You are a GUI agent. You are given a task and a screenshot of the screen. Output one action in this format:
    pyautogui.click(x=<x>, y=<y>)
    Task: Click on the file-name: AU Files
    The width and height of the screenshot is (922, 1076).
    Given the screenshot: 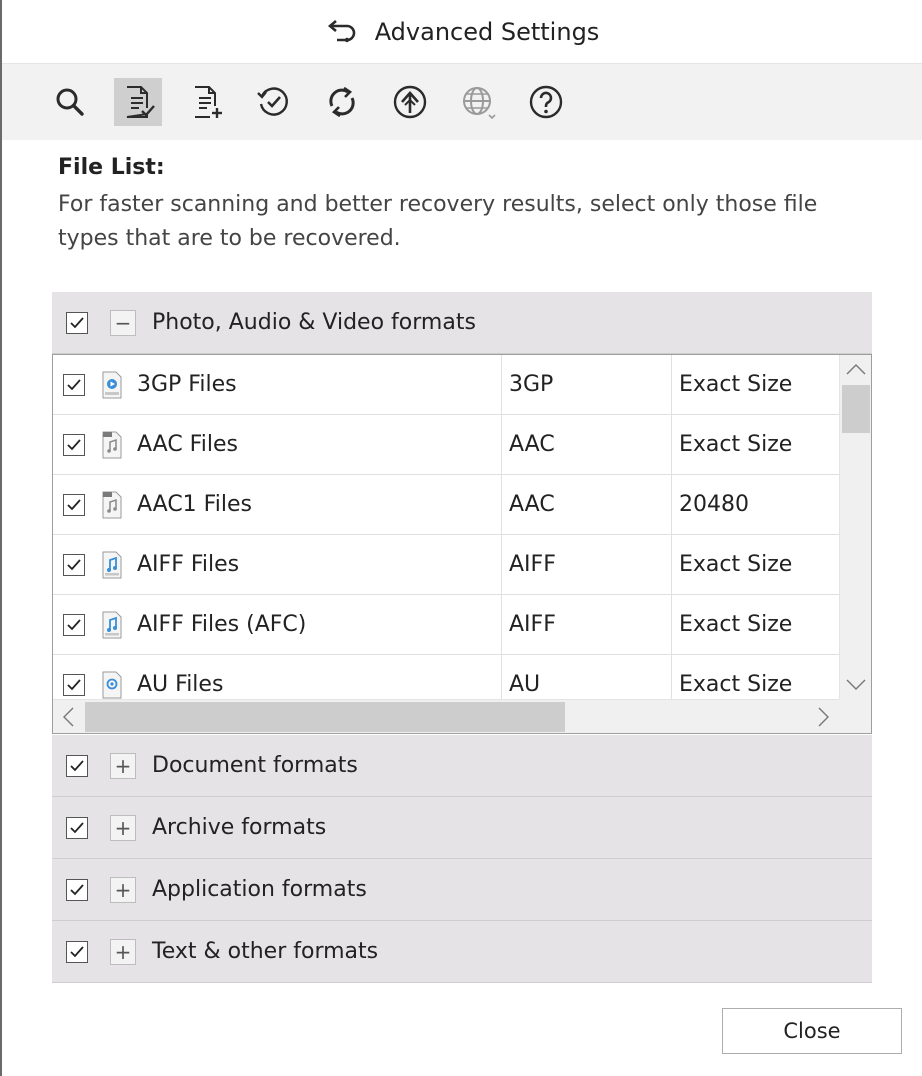 What is the action you would take?
    pyautogui.click(x=180, y=684)
    